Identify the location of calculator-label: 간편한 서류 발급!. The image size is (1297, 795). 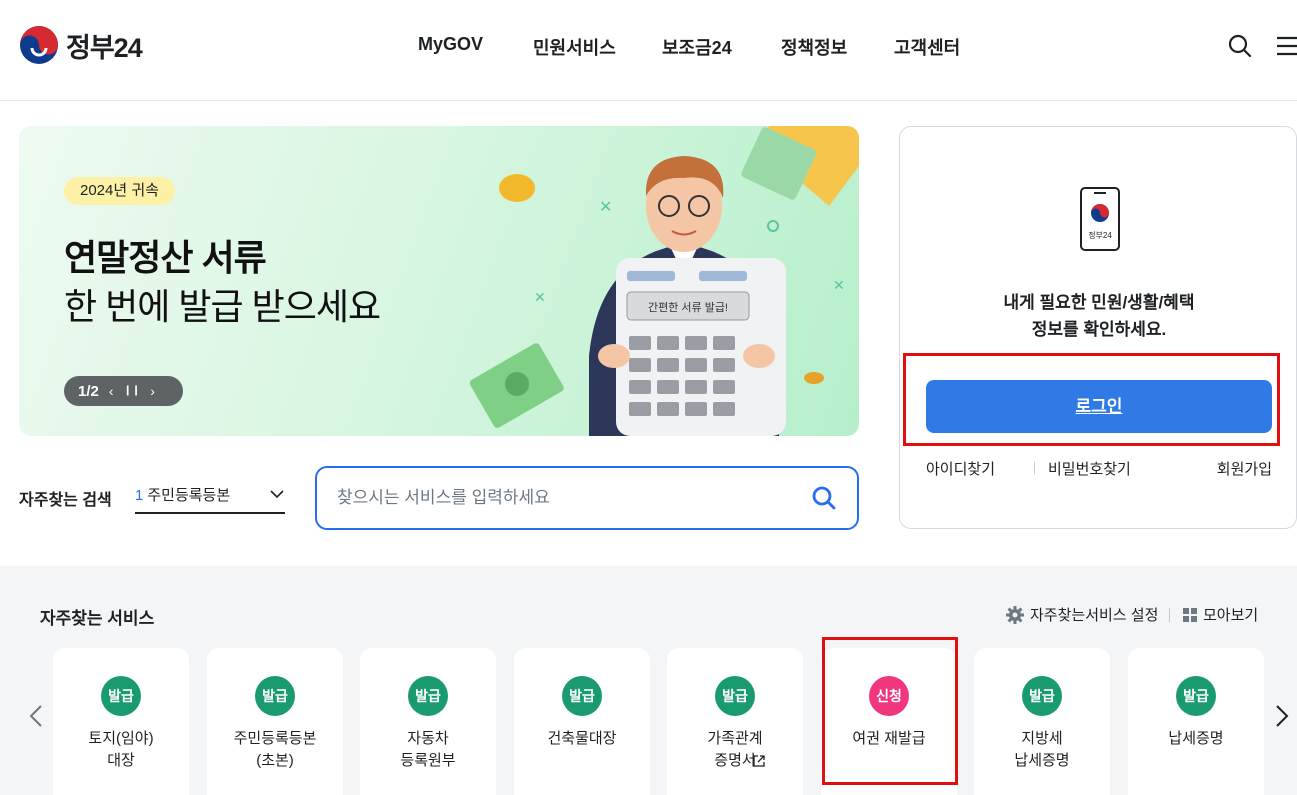
(688, 307).